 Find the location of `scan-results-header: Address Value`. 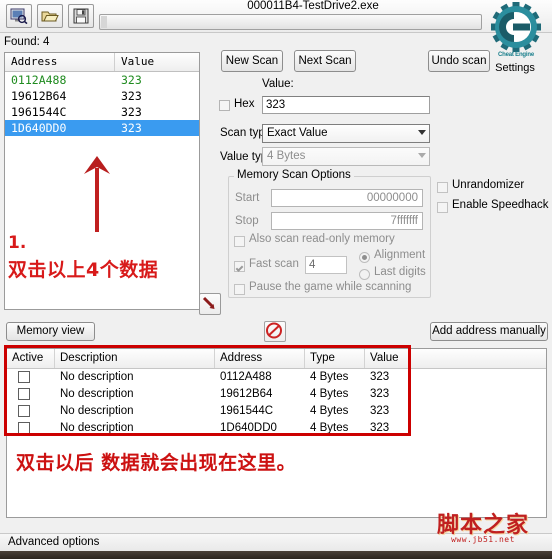

scan-results-header: Address Value is located at coordinates (102, 62).